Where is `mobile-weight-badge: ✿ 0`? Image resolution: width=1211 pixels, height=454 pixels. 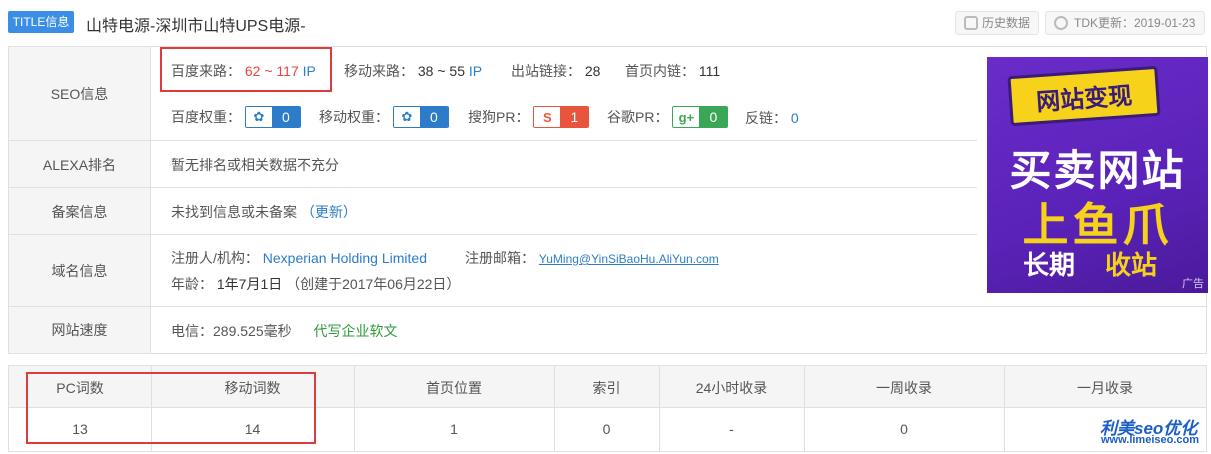
mobile-weight-badge: ✿ 0 is located at coordinates (420, 117).